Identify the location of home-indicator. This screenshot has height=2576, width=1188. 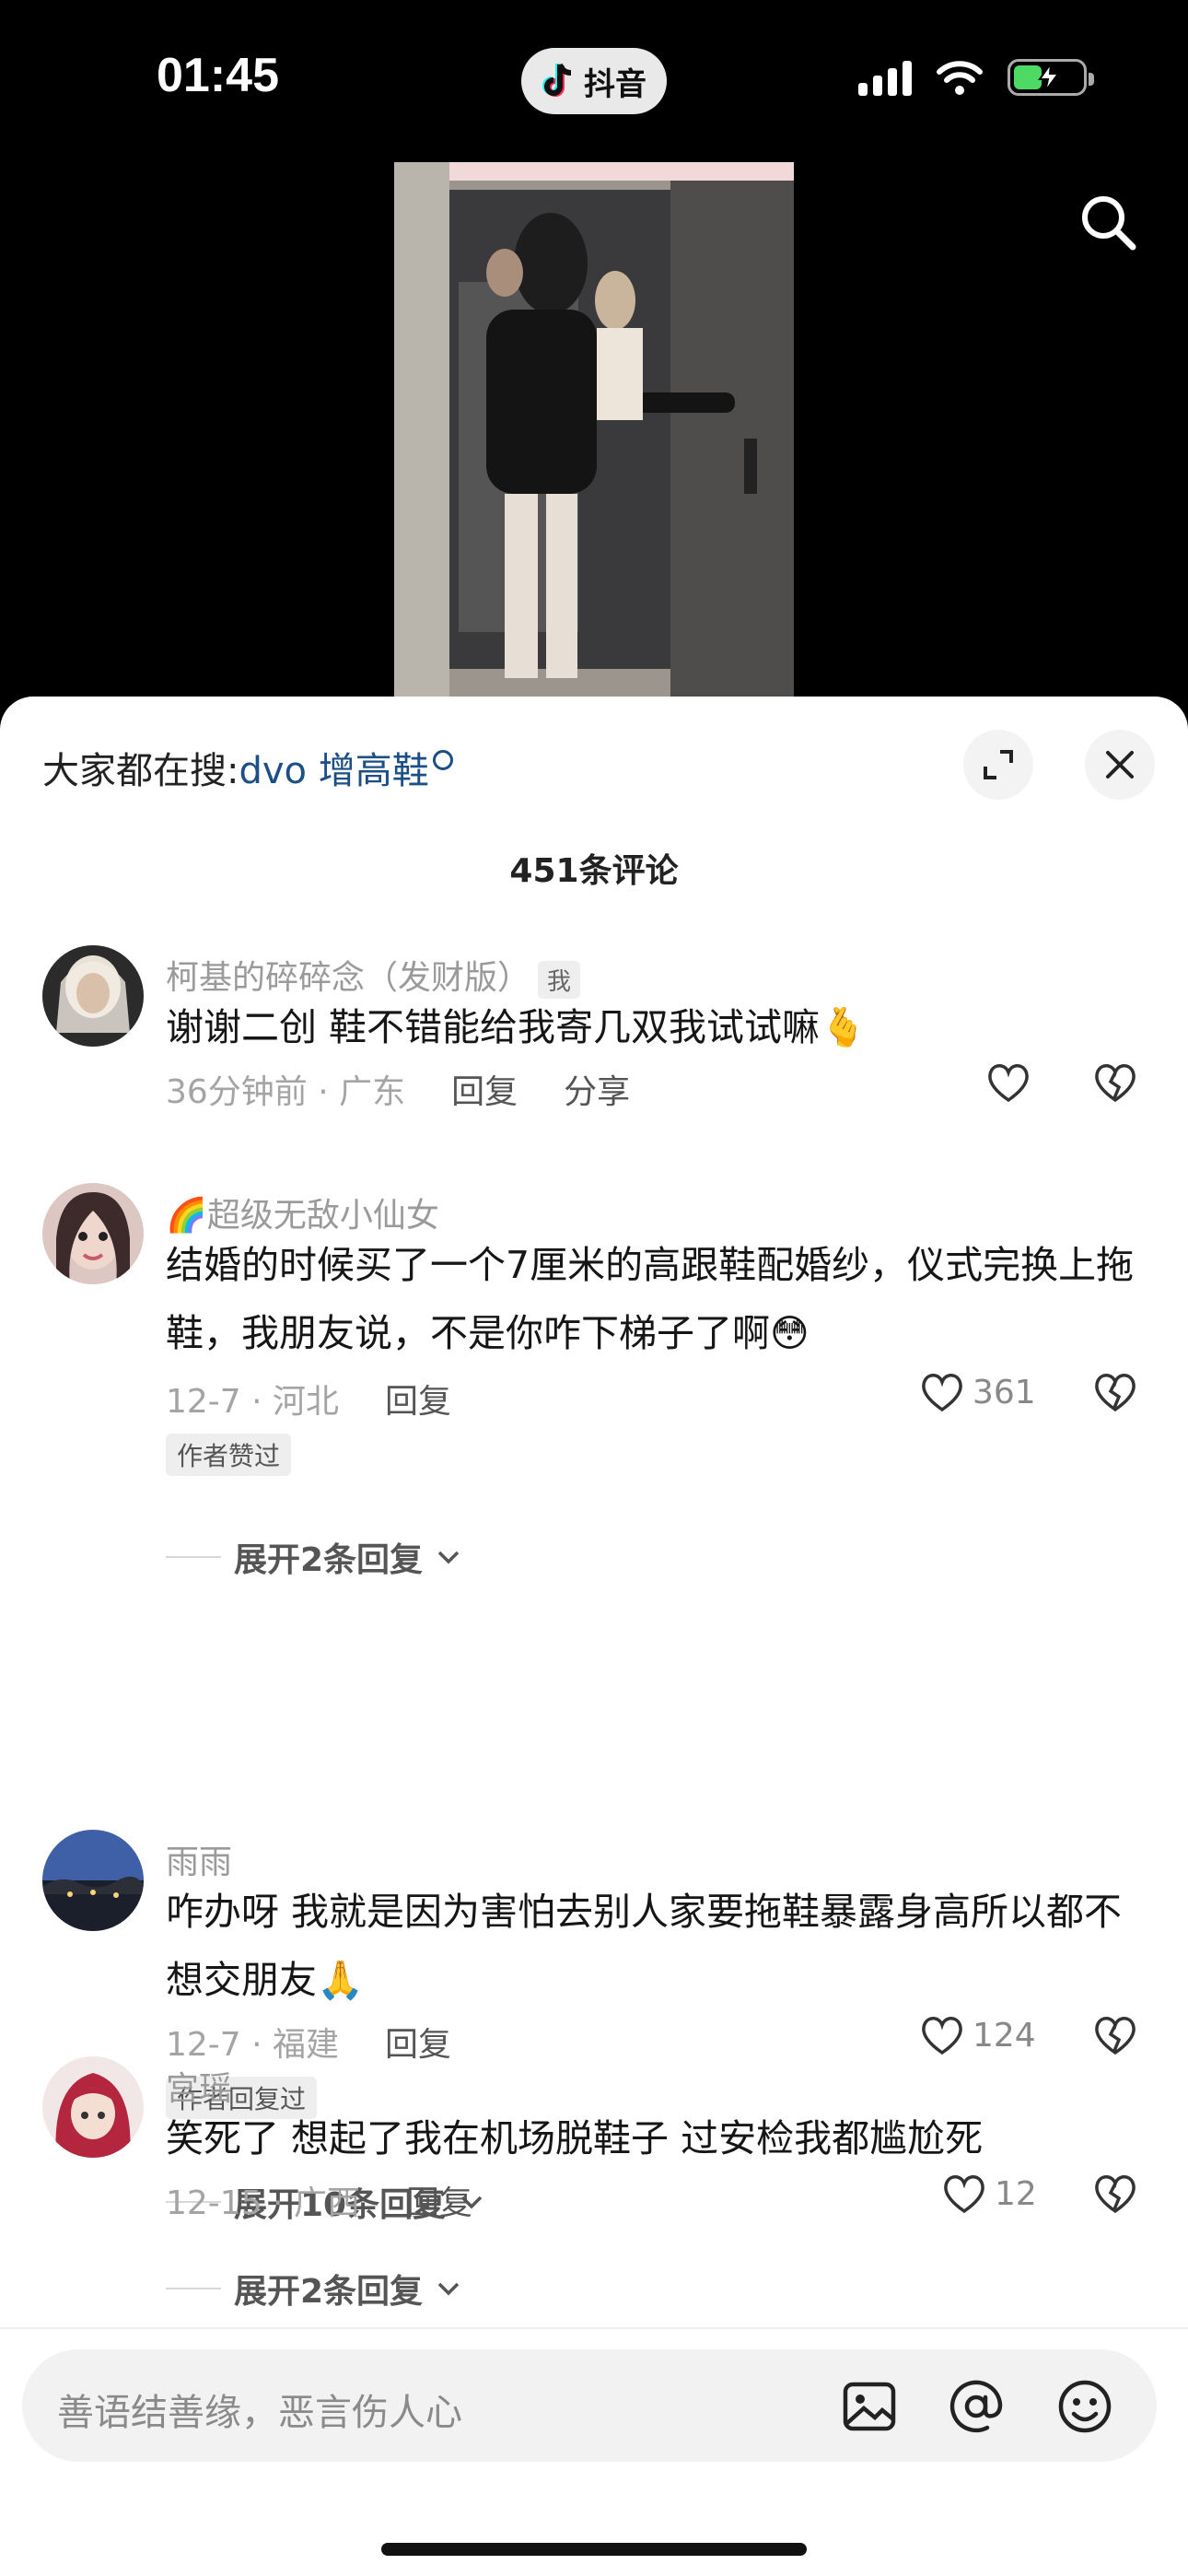
(594, 2549).